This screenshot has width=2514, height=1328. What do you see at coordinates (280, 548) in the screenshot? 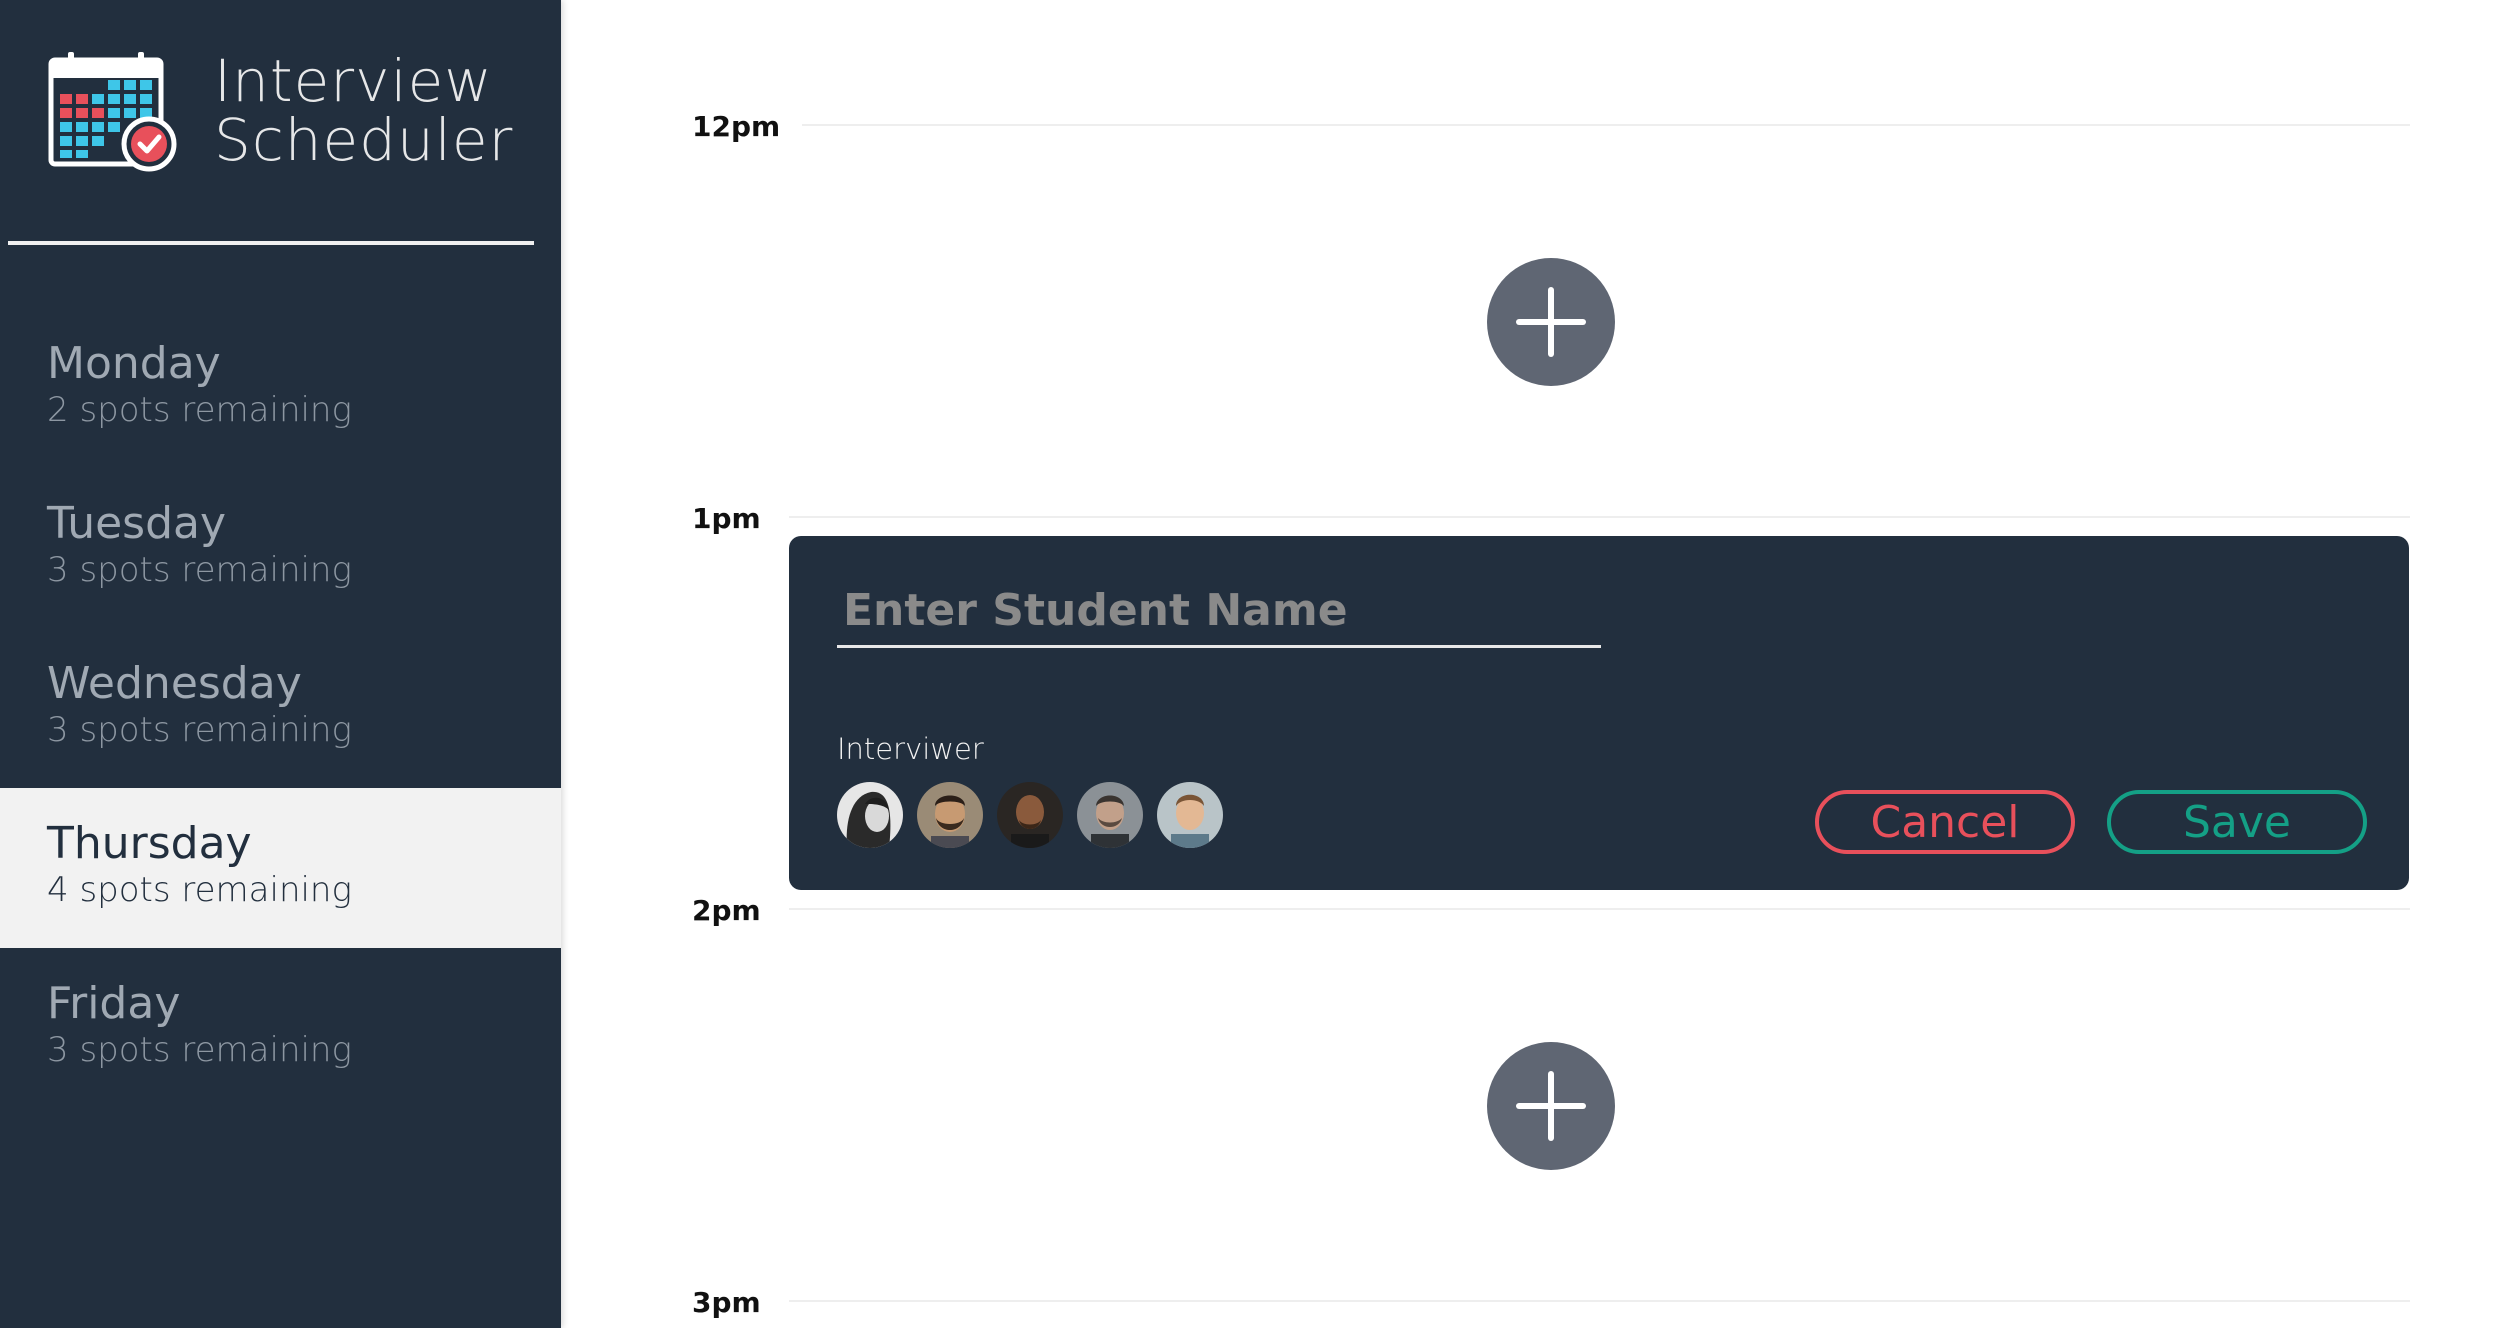
I see `day-item-tuesday: Tuesday 3 spots remaining` at bounding box center [280, 548].